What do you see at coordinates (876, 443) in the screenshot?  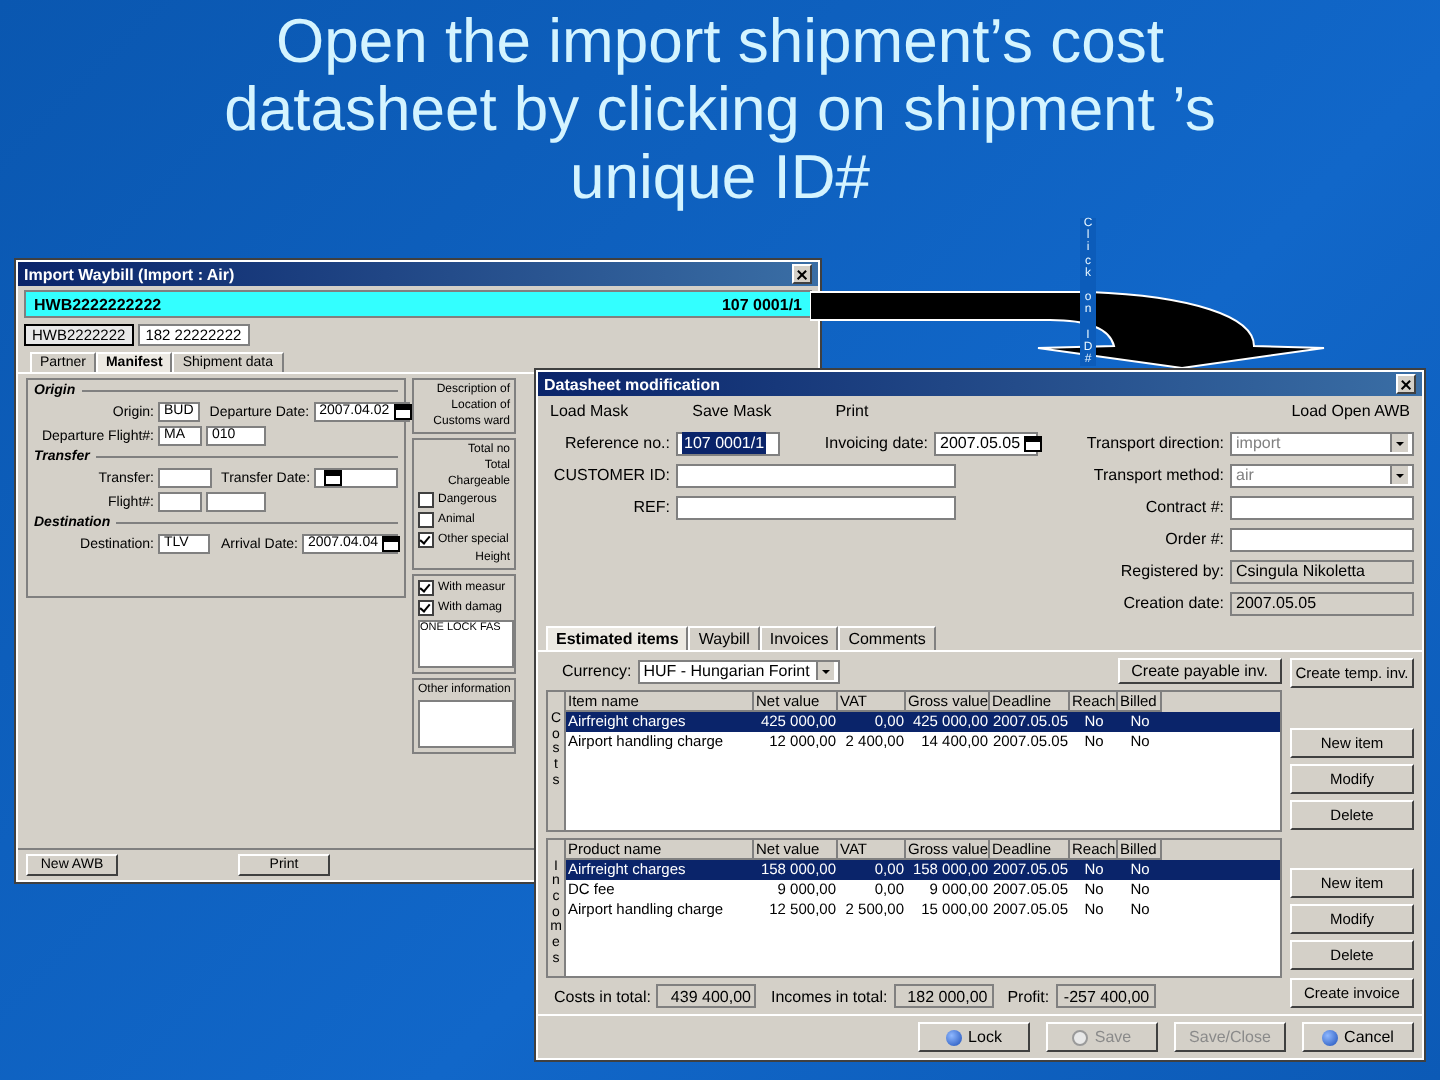 I see `field-label: Invoicing date:` at bounding box center [876, 443].